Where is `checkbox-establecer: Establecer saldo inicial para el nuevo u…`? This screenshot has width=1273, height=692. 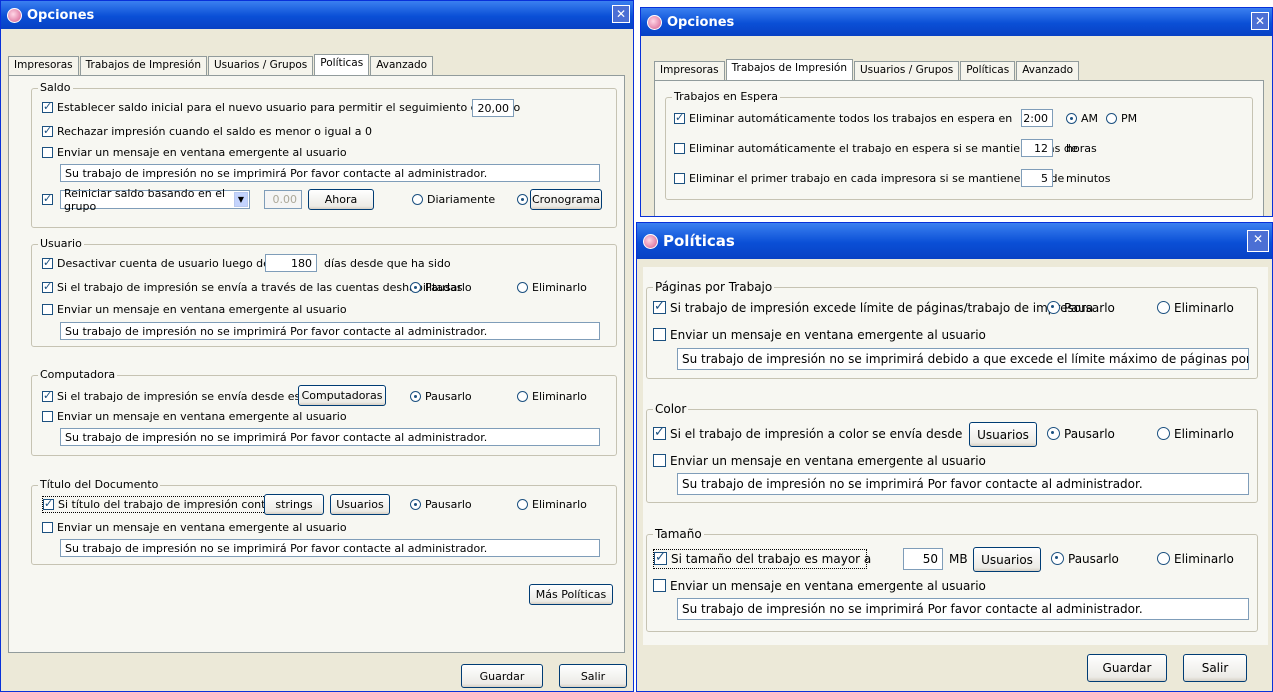
checkbox-establecer: Establecer saldo inicial para el nuevo u… is located at coordinates (281, 107).